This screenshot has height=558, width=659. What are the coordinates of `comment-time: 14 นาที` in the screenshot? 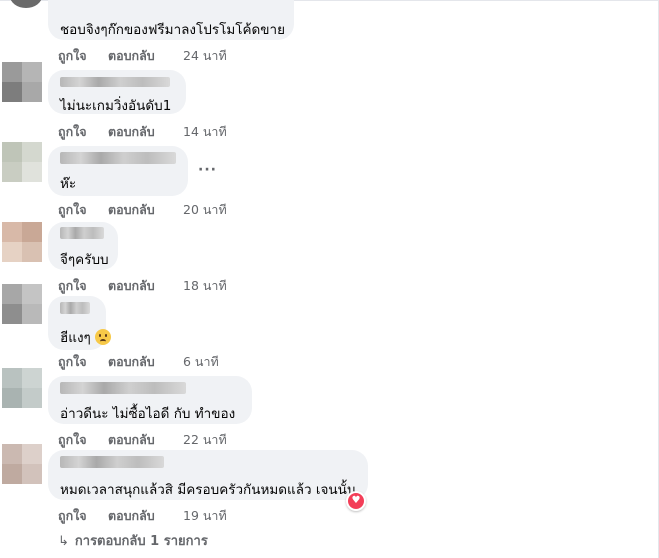 It's located at (205, 132).